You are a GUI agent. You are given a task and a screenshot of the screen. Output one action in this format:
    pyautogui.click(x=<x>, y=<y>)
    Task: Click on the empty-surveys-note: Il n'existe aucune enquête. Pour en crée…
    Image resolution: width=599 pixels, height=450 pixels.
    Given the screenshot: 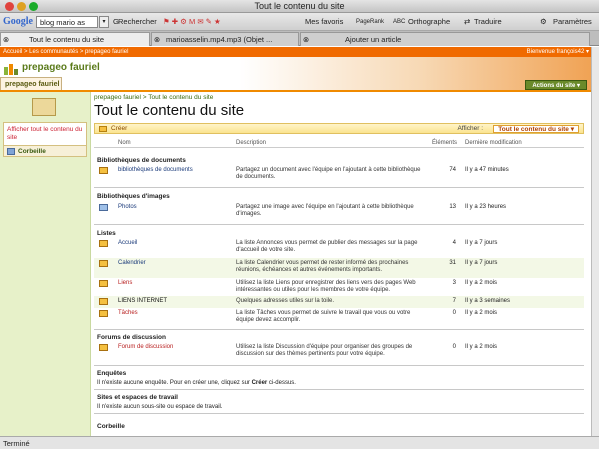 What is the action you would take?
    pyautogui.click(x=196, y=383)
    